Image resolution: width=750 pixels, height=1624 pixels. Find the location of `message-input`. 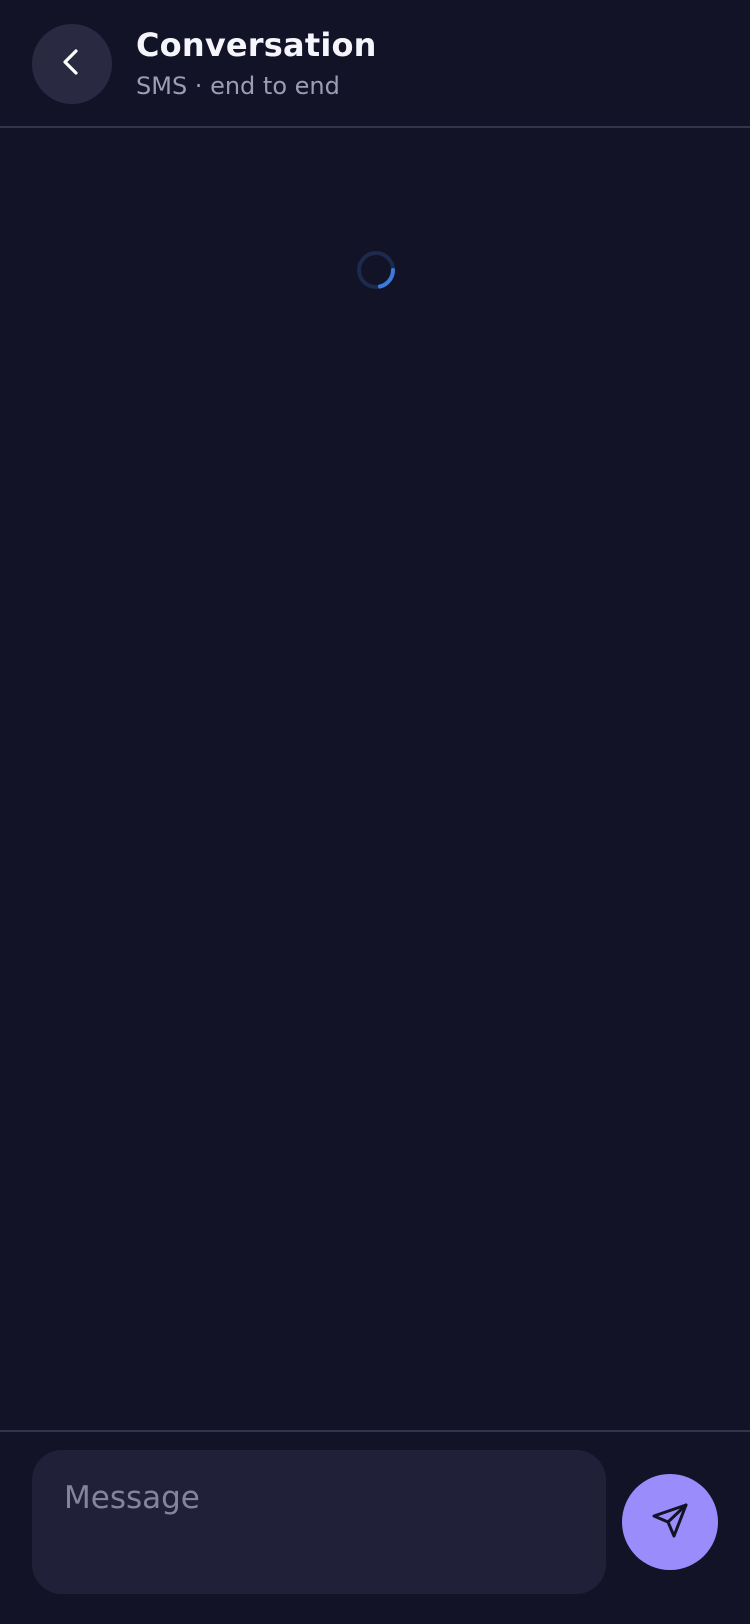

message-input is located at coordinates (319, 1522).